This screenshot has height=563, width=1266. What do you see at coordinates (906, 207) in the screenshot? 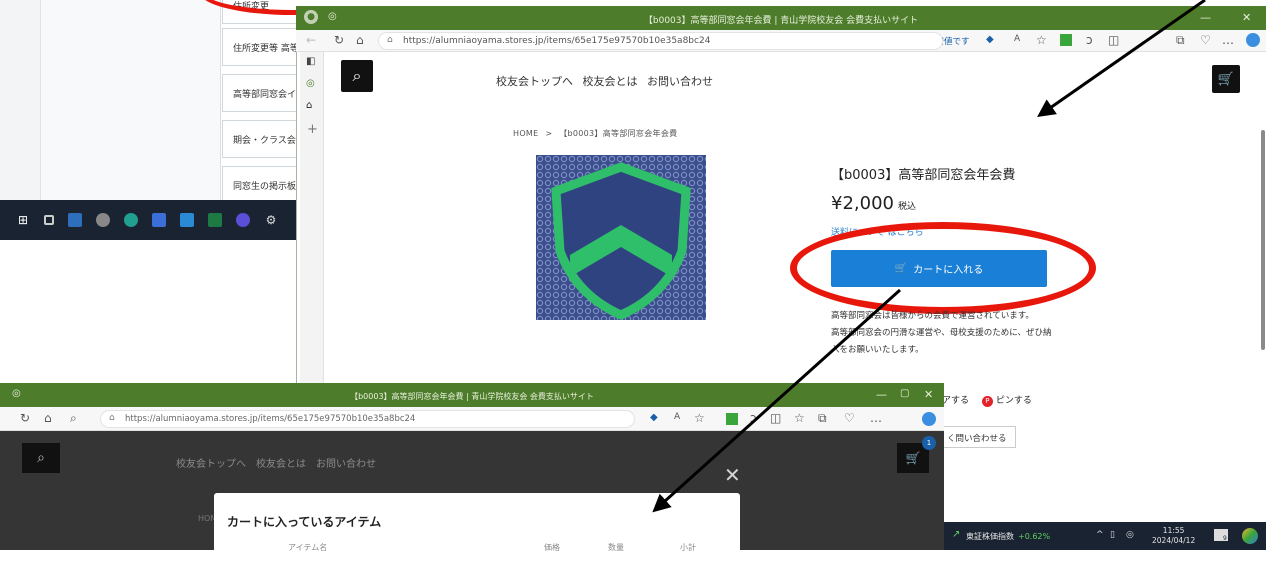
I see `tax-label: 税込` at bounding box center [906, 207].